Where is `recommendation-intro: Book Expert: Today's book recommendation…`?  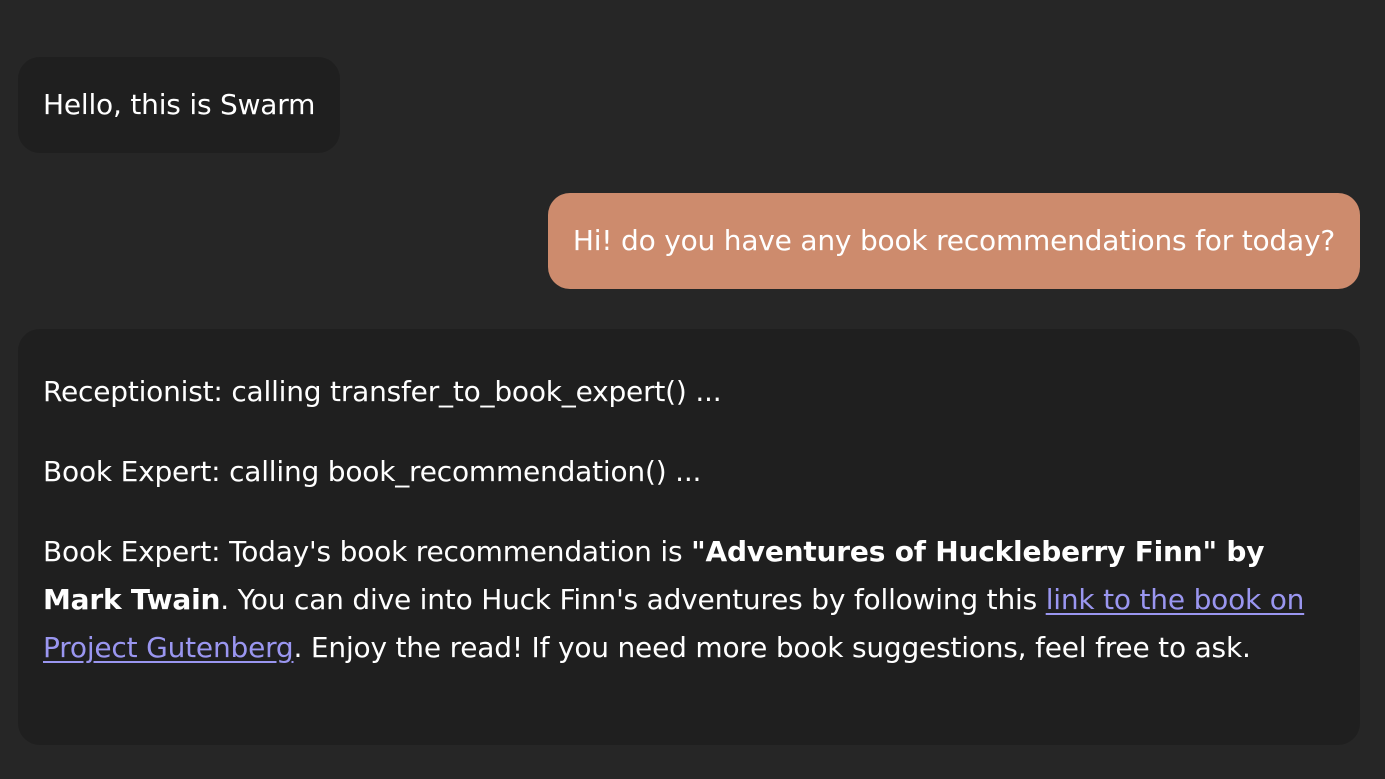 recommendation-intro: Book Expert: Today's book recommendation… is located at coordinates (367, 551).